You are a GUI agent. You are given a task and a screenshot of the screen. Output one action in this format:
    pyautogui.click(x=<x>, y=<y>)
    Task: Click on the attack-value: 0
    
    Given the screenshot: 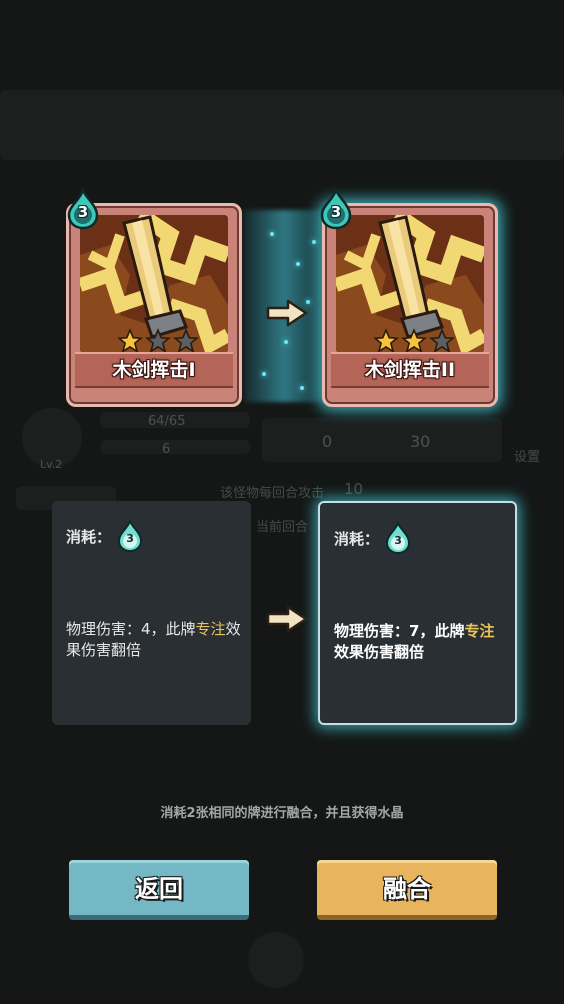 What is the action you would take?
    pyautogui.click(x=327, y=441)
    